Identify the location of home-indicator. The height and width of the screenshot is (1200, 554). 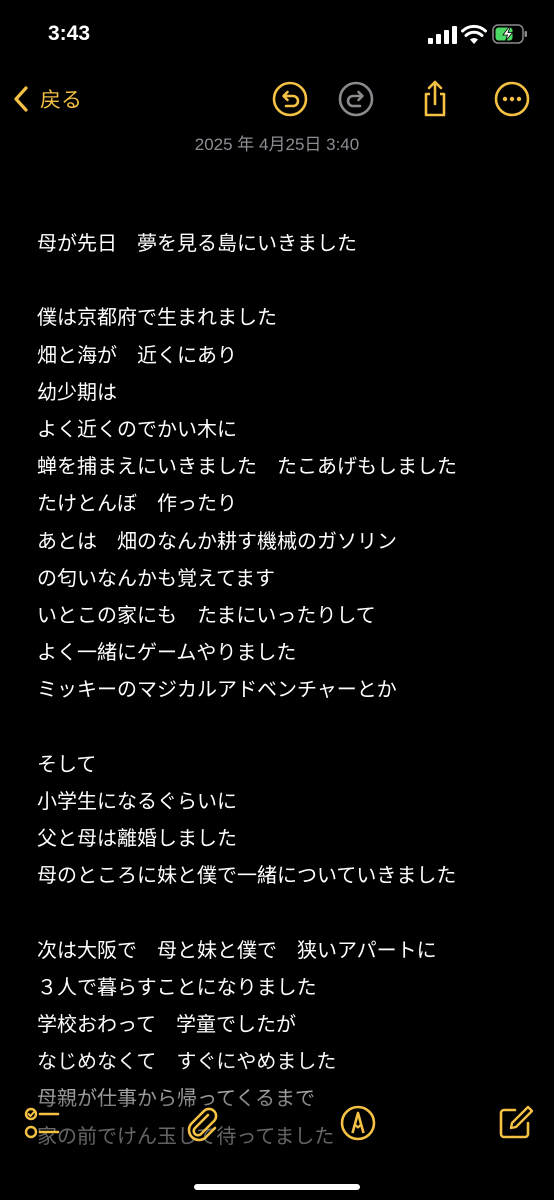
(277, 1187).